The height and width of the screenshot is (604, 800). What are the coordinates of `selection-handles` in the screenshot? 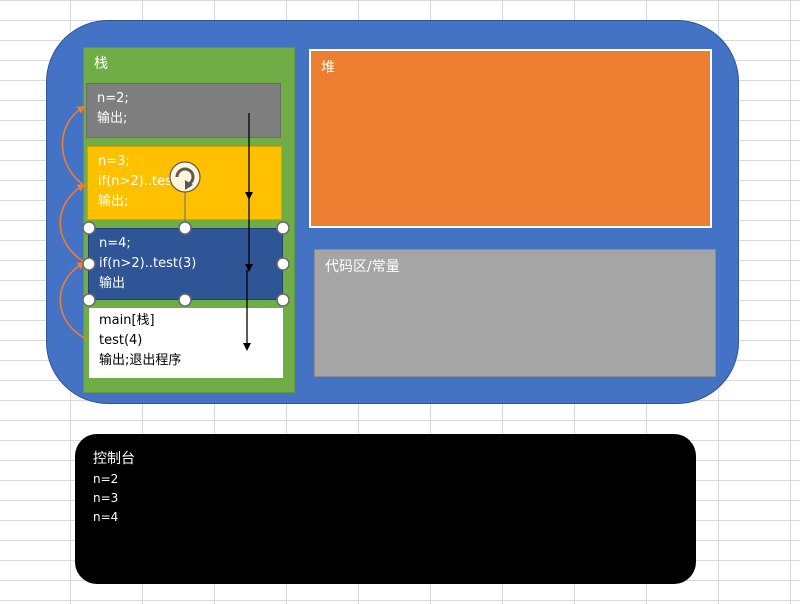 It's located at (186, 264).